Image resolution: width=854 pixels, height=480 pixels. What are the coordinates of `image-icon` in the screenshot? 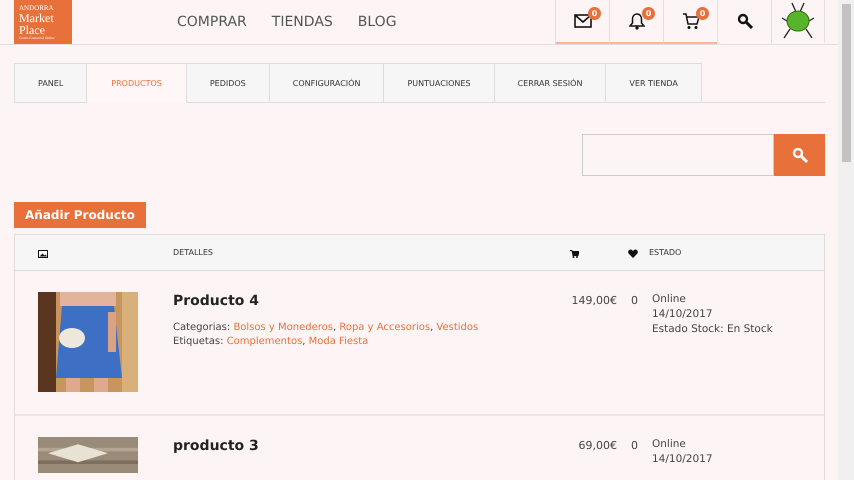 It's located at (43, 254).